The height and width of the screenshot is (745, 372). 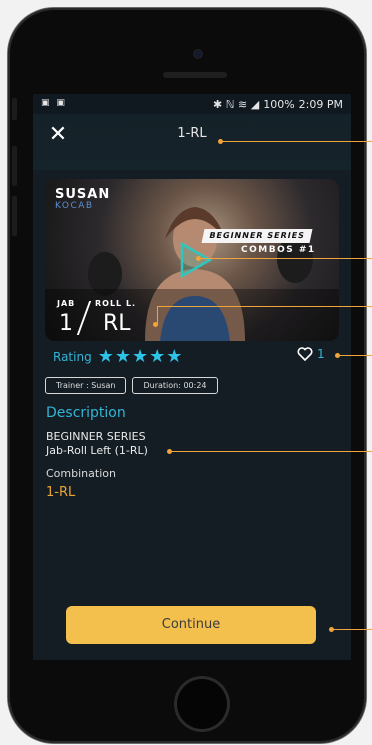 What do you see at coordinates (192, 133) in the screenshot?
I see `page-title: 1-RL` at bounding box center [192, 133].